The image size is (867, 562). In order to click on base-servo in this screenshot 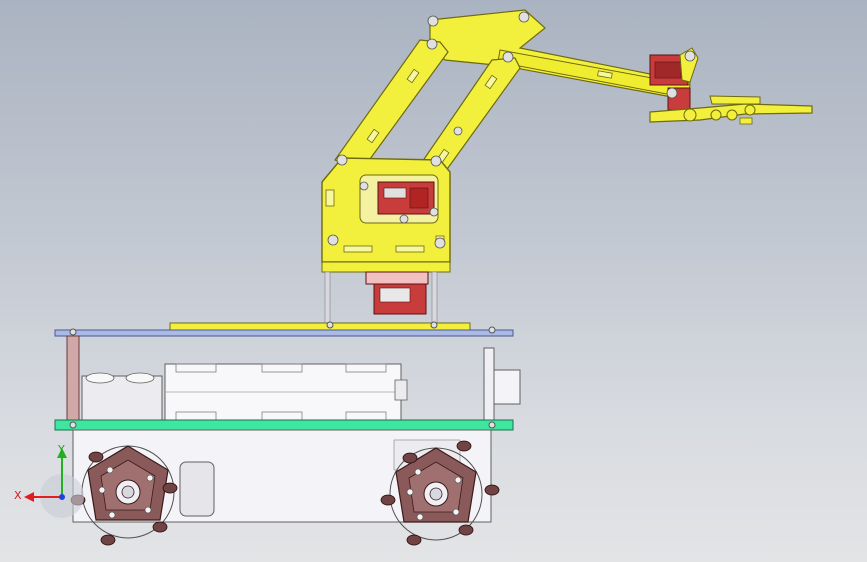, I will do `click(397, 293)`.